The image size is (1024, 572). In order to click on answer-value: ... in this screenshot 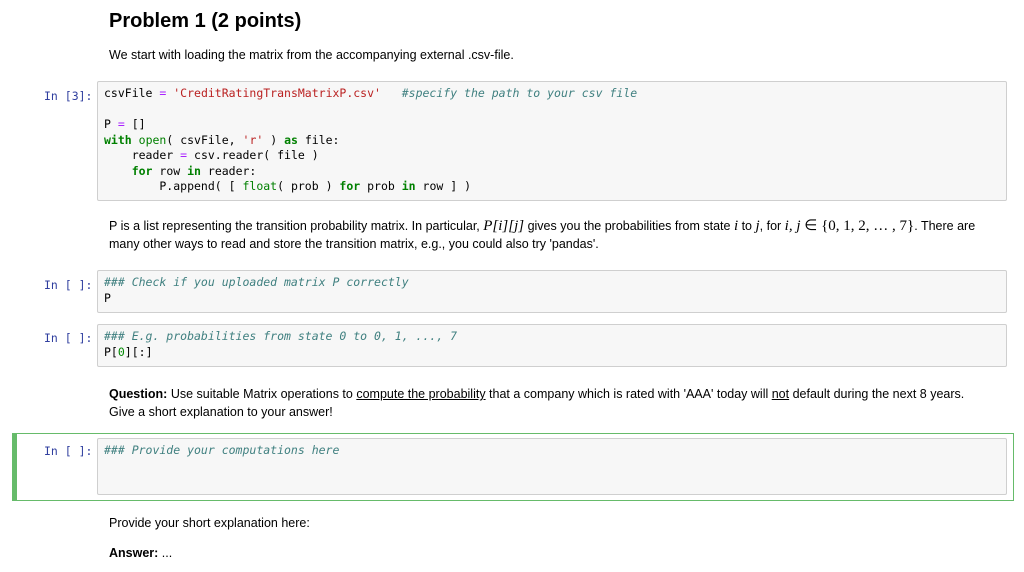, I will do `click(165, 553)`.